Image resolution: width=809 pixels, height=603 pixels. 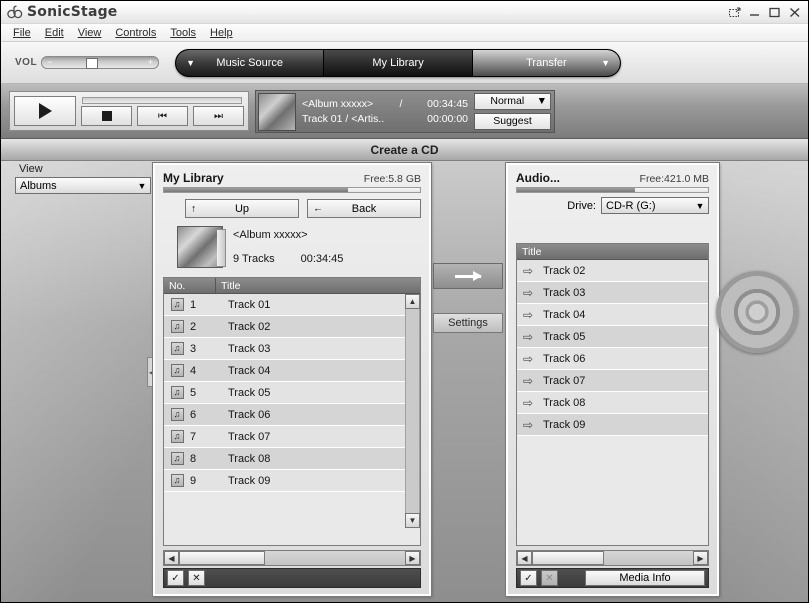 I want to click on table-row: ⇨ Track 06, so click(x=612, y=359).